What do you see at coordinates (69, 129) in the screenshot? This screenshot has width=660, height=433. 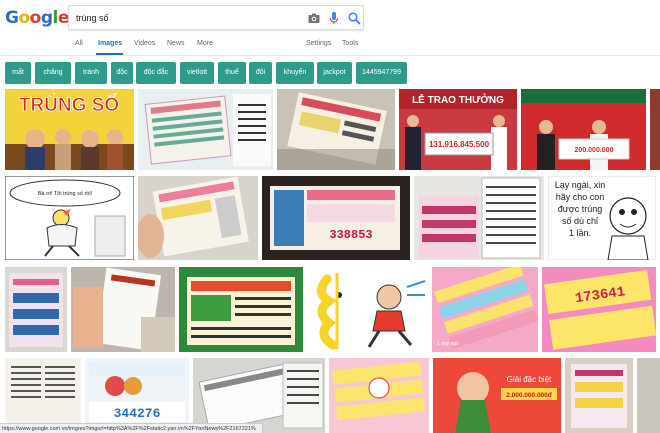 I see `image-result: TRÚNG SỐ` at bounding box center [69, 129].